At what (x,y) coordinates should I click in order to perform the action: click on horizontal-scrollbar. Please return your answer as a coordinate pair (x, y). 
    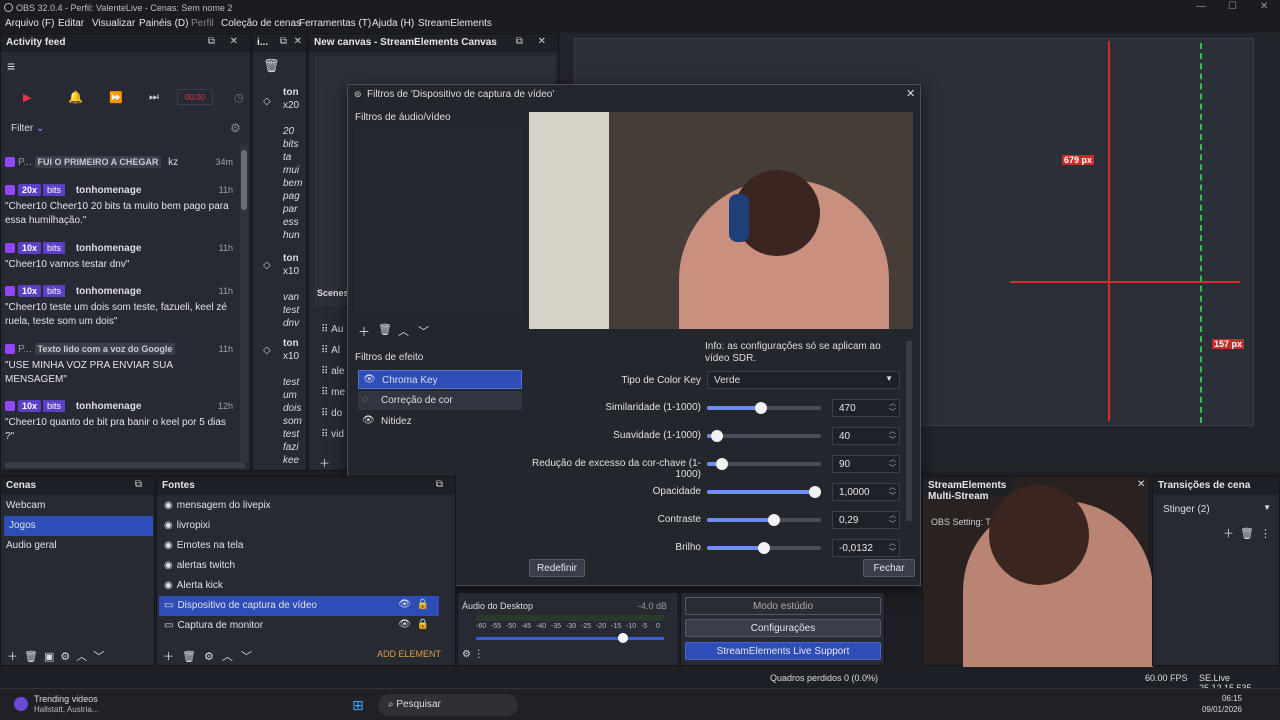
    Looking at the image, I should click on (125, 465).